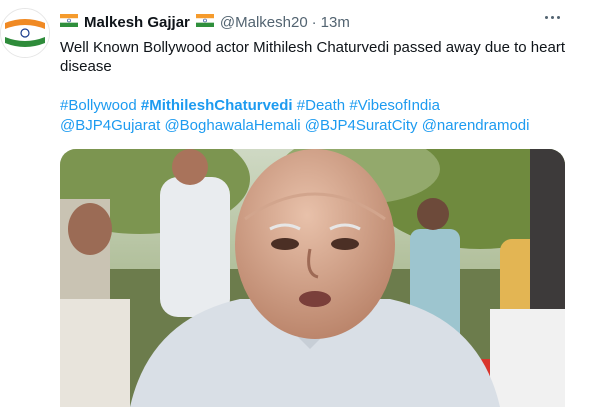  I want to click on avatar, so click(25, 33).